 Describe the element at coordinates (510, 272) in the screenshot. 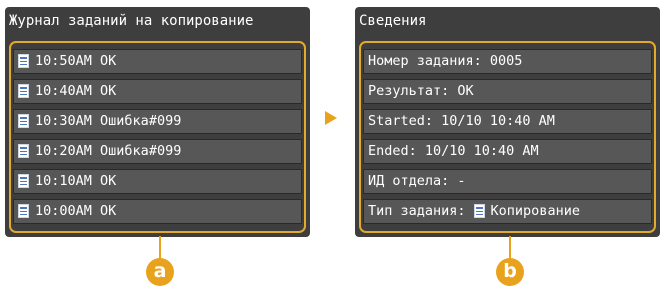

I see `callout-b-badge: b` at that location.